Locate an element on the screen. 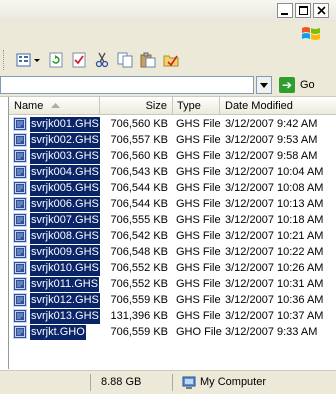 Image resolution: width=336 pixels, height=394 pixels. go-arrow-icon: ➔ is located at coordinates (287, 85).